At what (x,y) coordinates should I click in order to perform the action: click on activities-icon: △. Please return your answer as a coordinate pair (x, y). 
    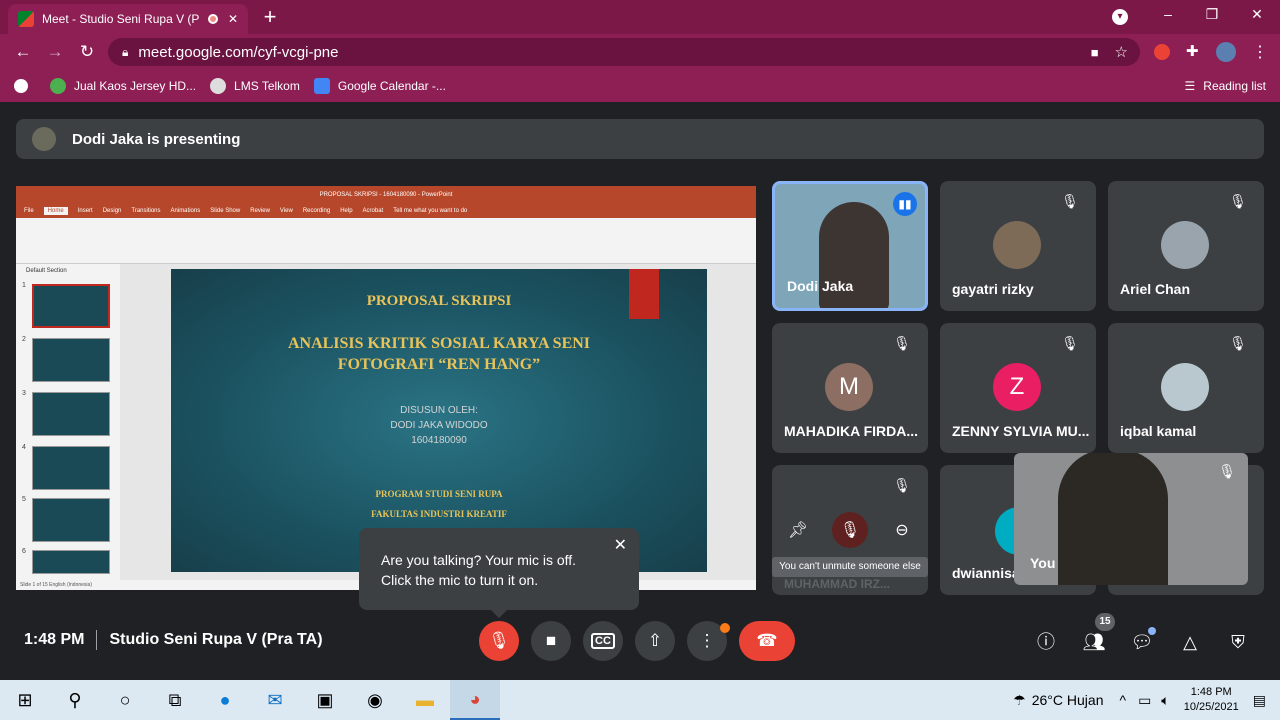
    Looking at the image, I should click on (1190, 642).